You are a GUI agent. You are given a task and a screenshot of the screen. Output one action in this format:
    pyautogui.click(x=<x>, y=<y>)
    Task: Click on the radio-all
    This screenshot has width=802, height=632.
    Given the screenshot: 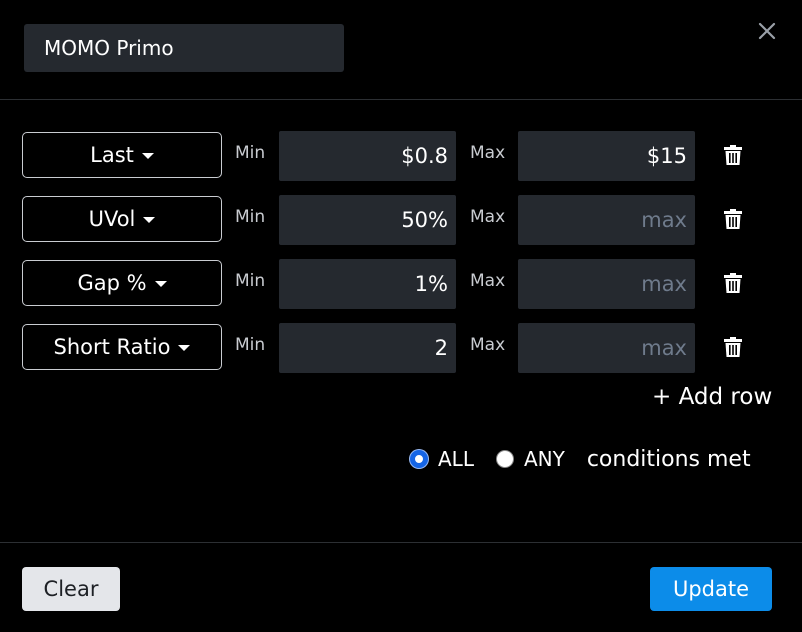 What is the action you would take?
    pyautogui.click(x=419, y=459)
    